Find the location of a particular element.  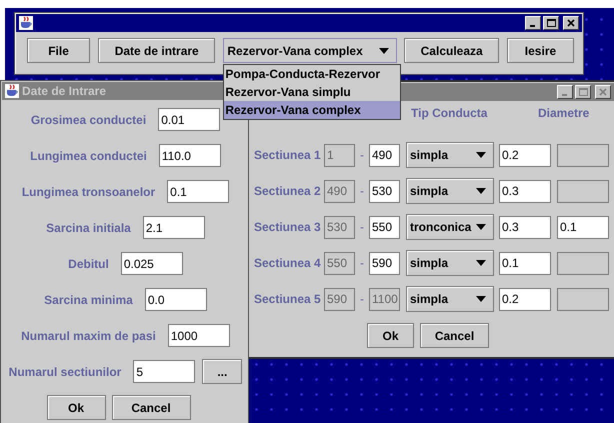

window-title: Date de Intrare is located at coordinates (64, 91).